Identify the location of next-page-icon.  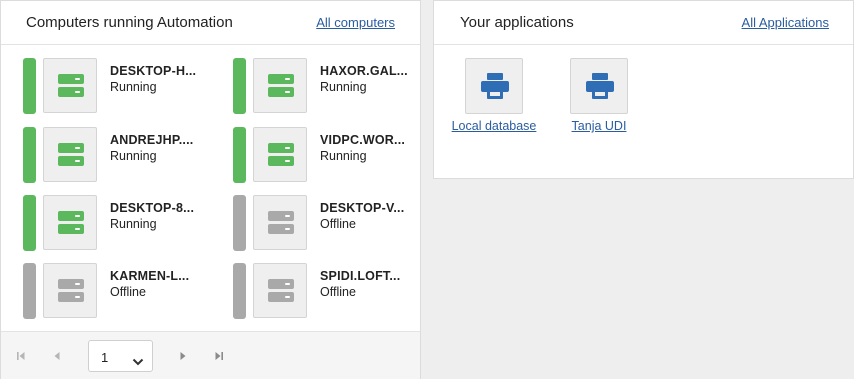
(183, 356).